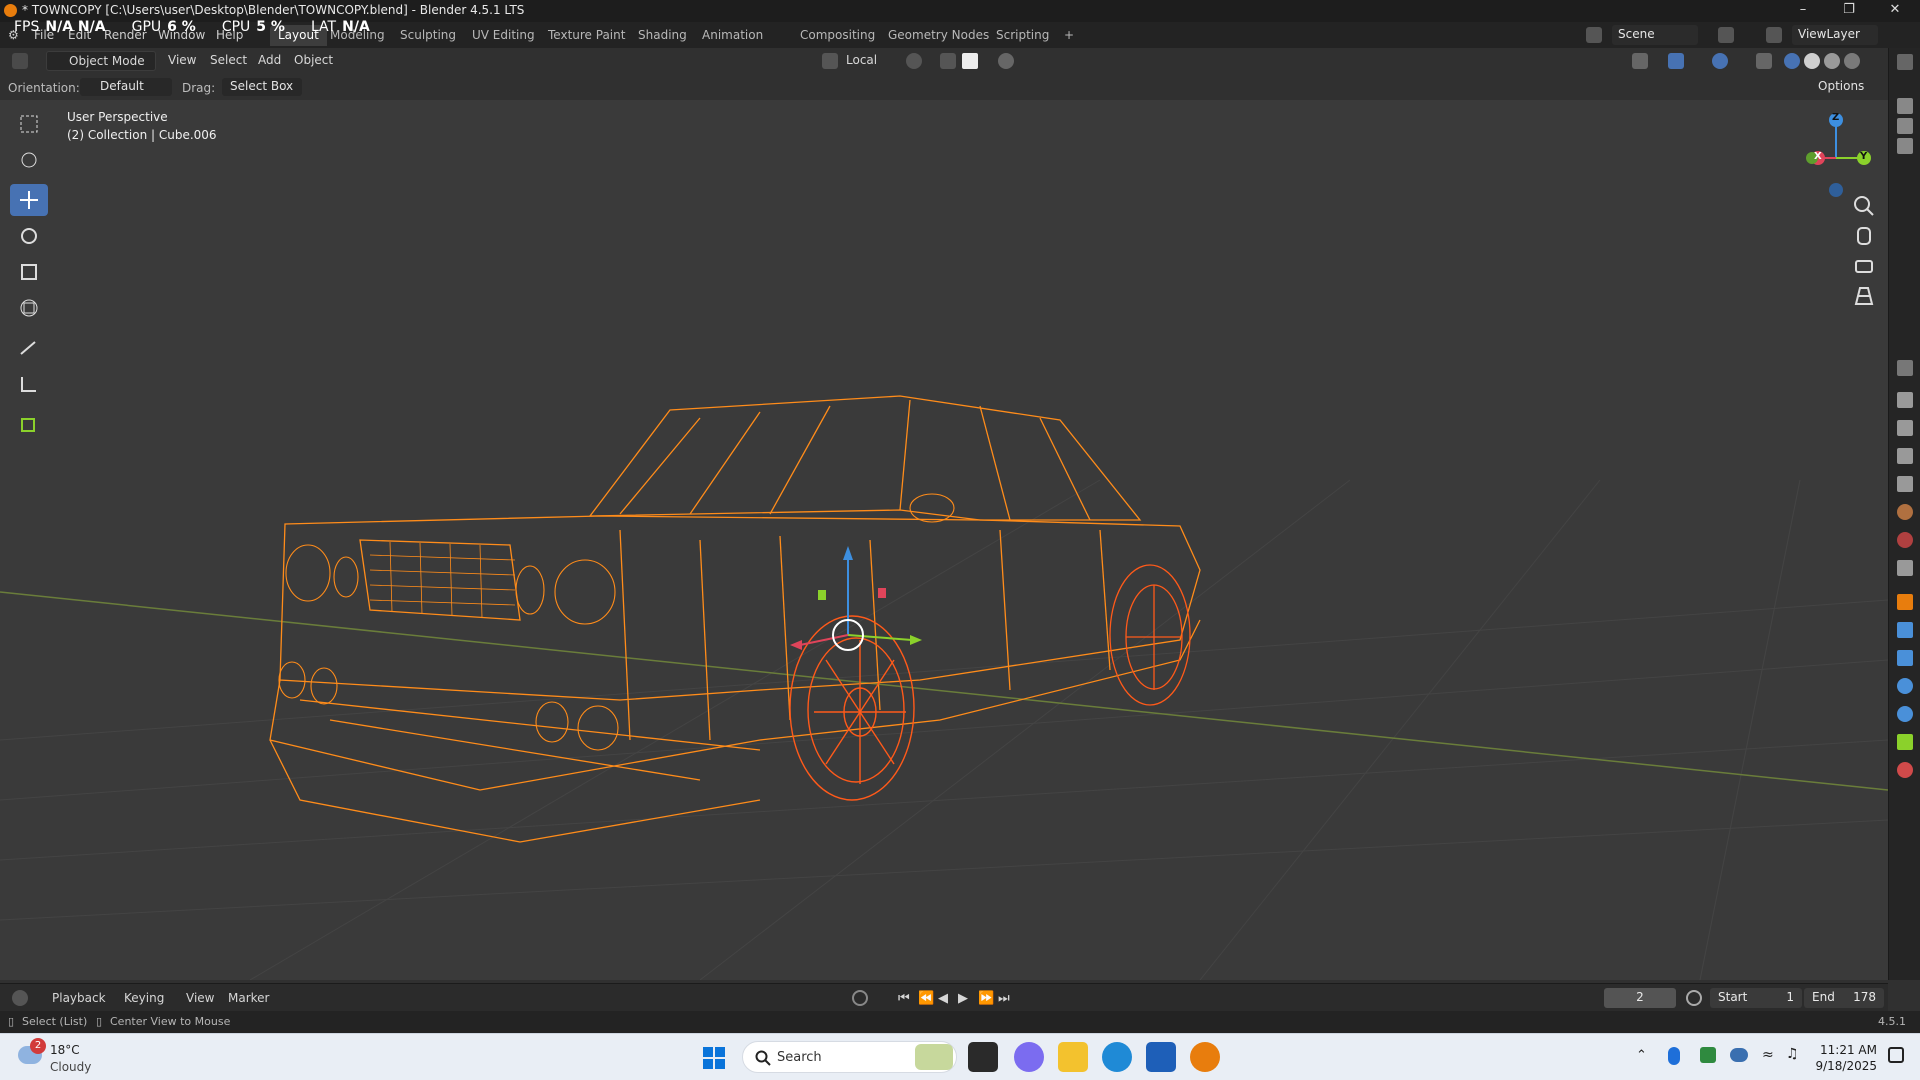 Image resolution: width=1920 pixels, height=1080 pixels. I want to click on close-button: ✕, so click(1895, 11).